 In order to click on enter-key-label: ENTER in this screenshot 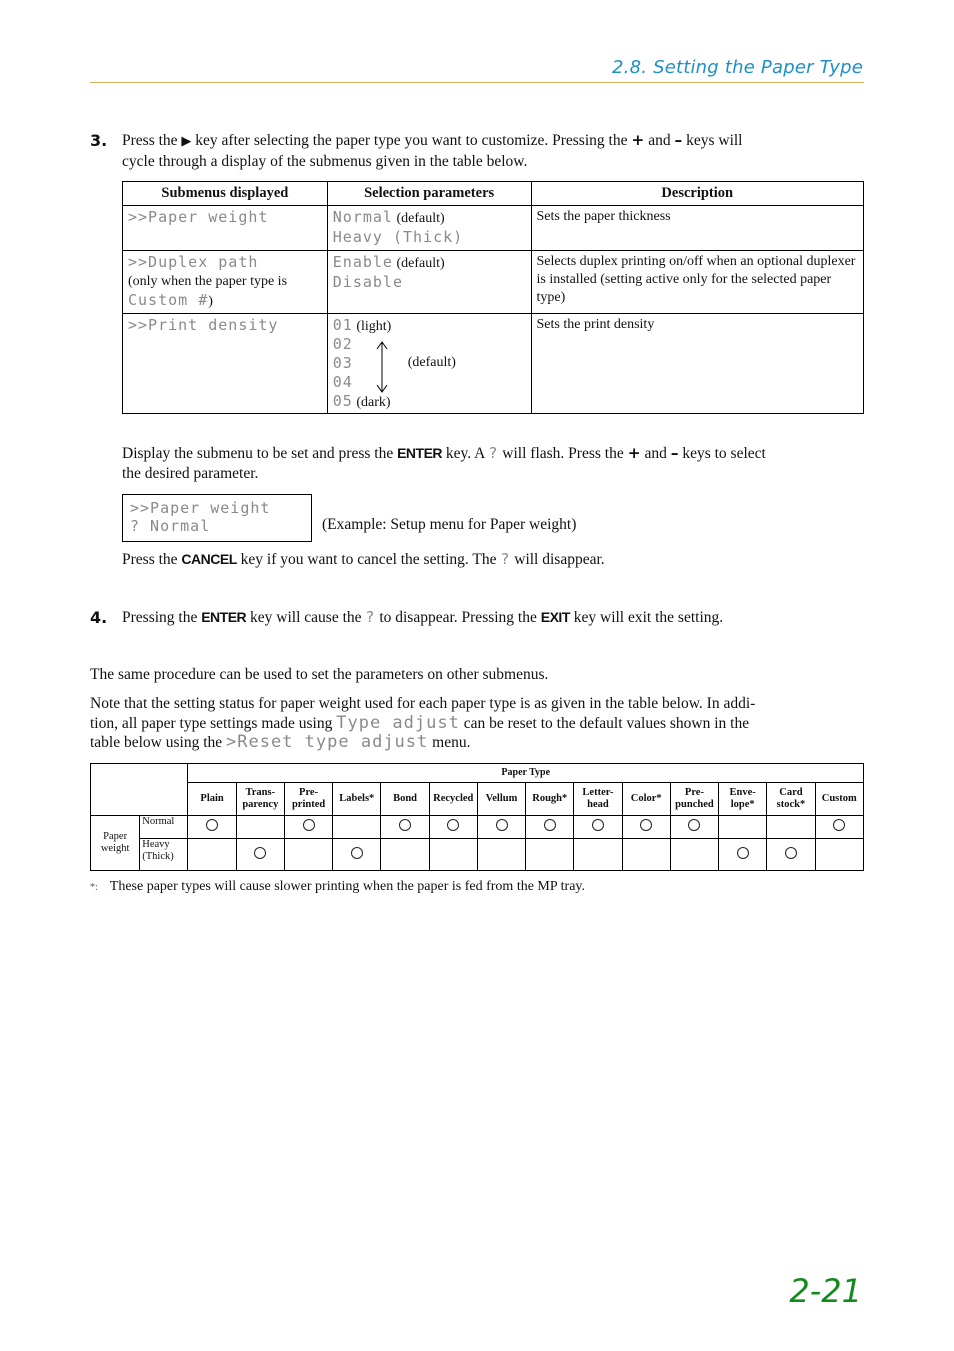, I will do `click(420, 453)`.